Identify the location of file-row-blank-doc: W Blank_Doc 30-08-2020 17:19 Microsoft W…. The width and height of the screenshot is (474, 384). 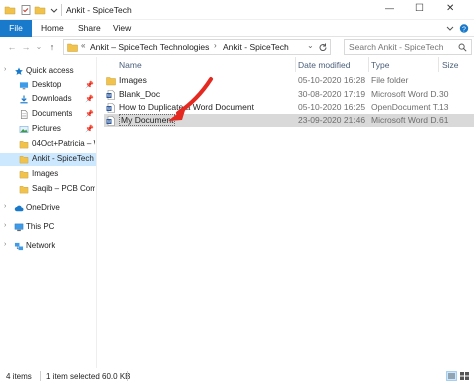
(289, 94).